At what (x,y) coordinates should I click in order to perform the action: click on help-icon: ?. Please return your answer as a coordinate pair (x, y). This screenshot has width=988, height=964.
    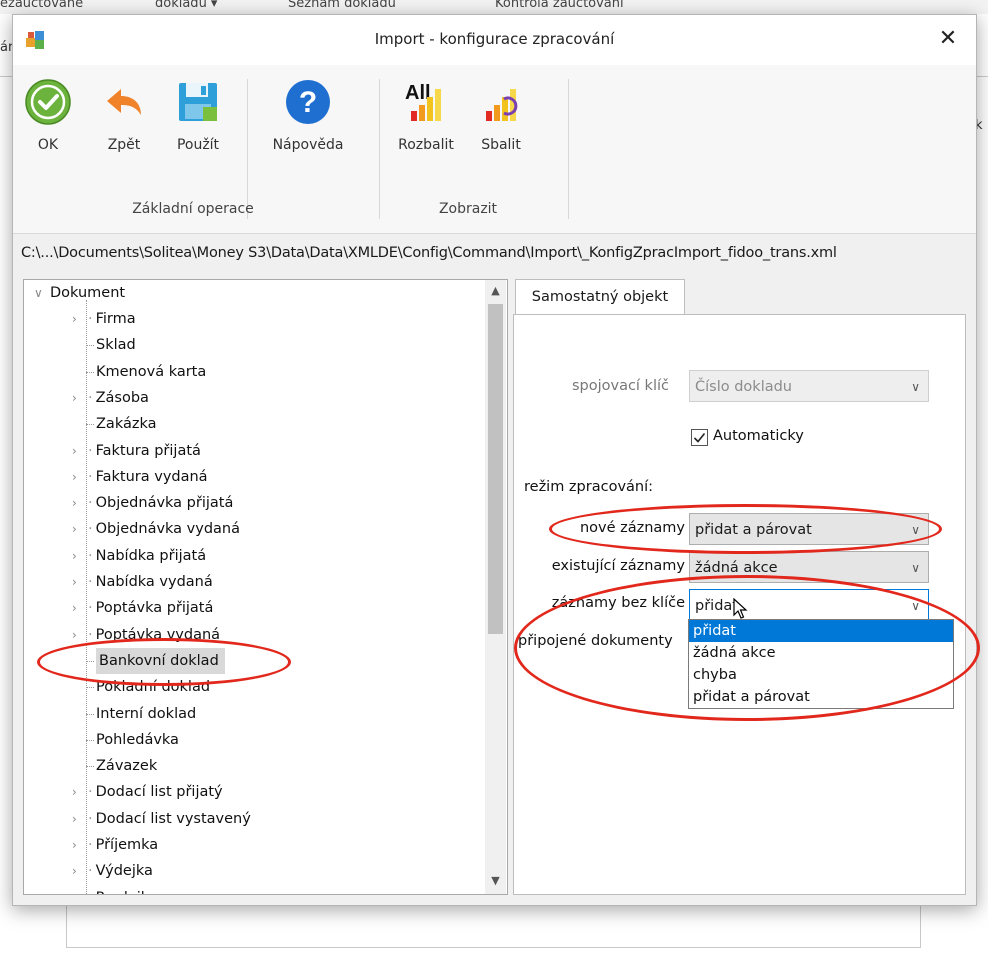
    Looking at the image, I should click on (308, 102).